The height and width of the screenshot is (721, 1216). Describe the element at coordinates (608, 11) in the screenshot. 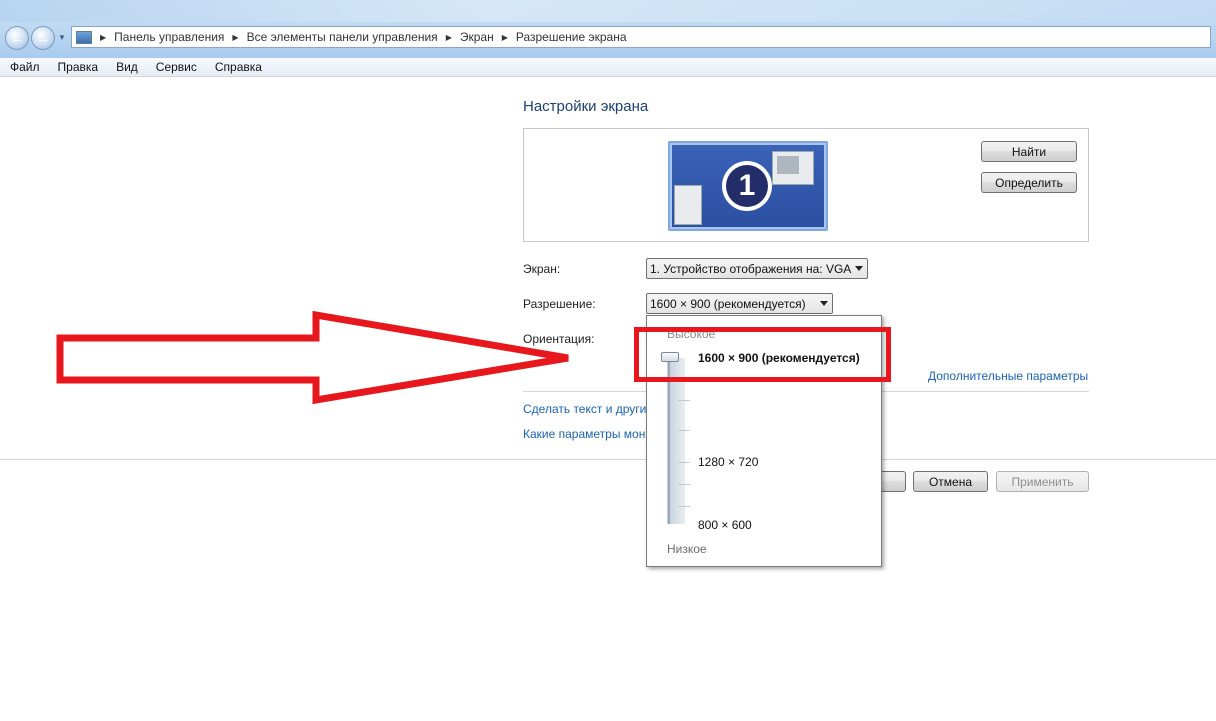

I see `titlebar-background` at that location.